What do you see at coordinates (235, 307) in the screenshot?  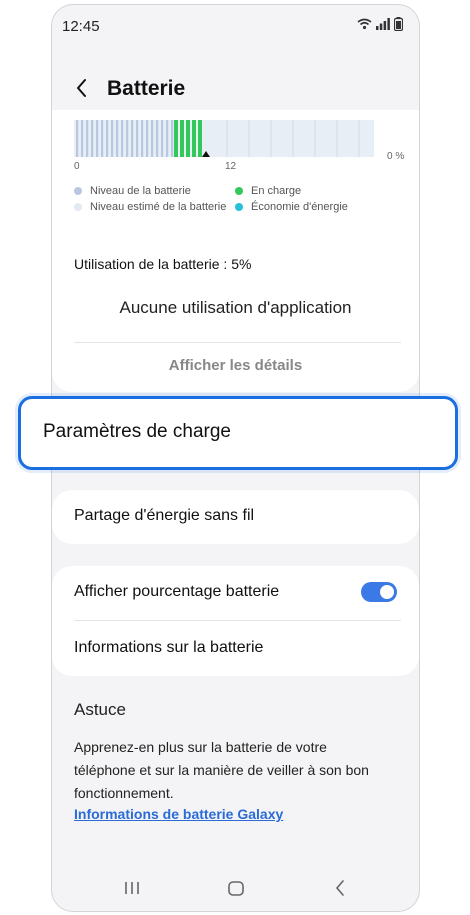 I see `no-app-usage-text: Aucune utilisation d'application` at bounding box center [235, 307].